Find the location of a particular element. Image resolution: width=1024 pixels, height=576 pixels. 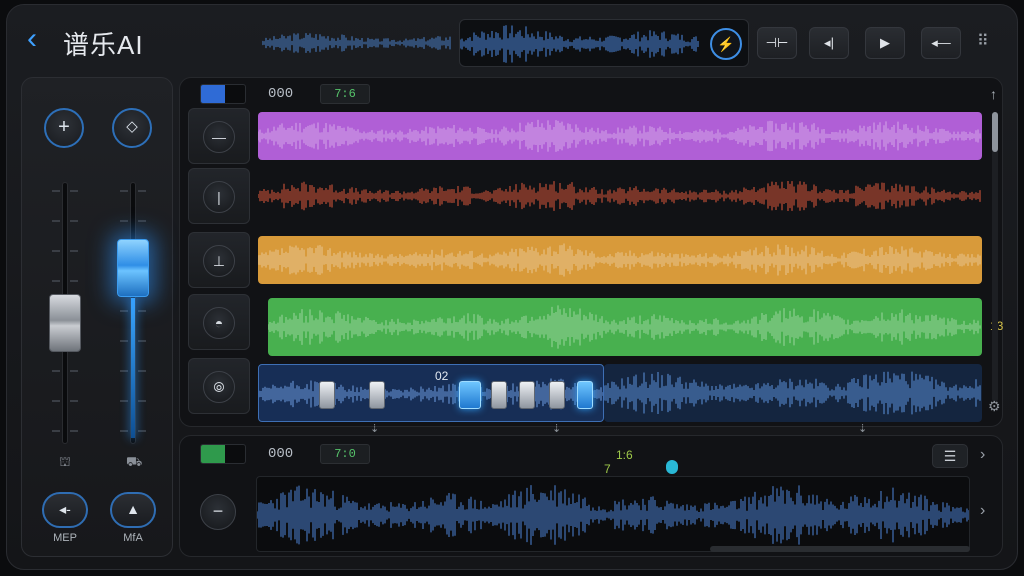

fader-left-thumb is located at coordinates (65, 323).